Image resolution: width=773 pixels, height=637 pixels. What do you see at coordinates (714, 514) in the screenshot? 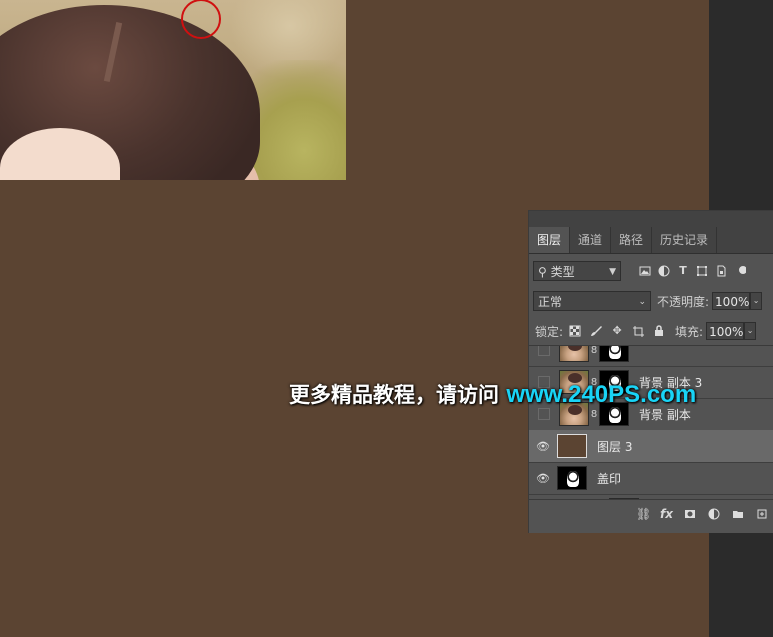
I see `adjustment-layer-icon` at bounding box center [714, 514].